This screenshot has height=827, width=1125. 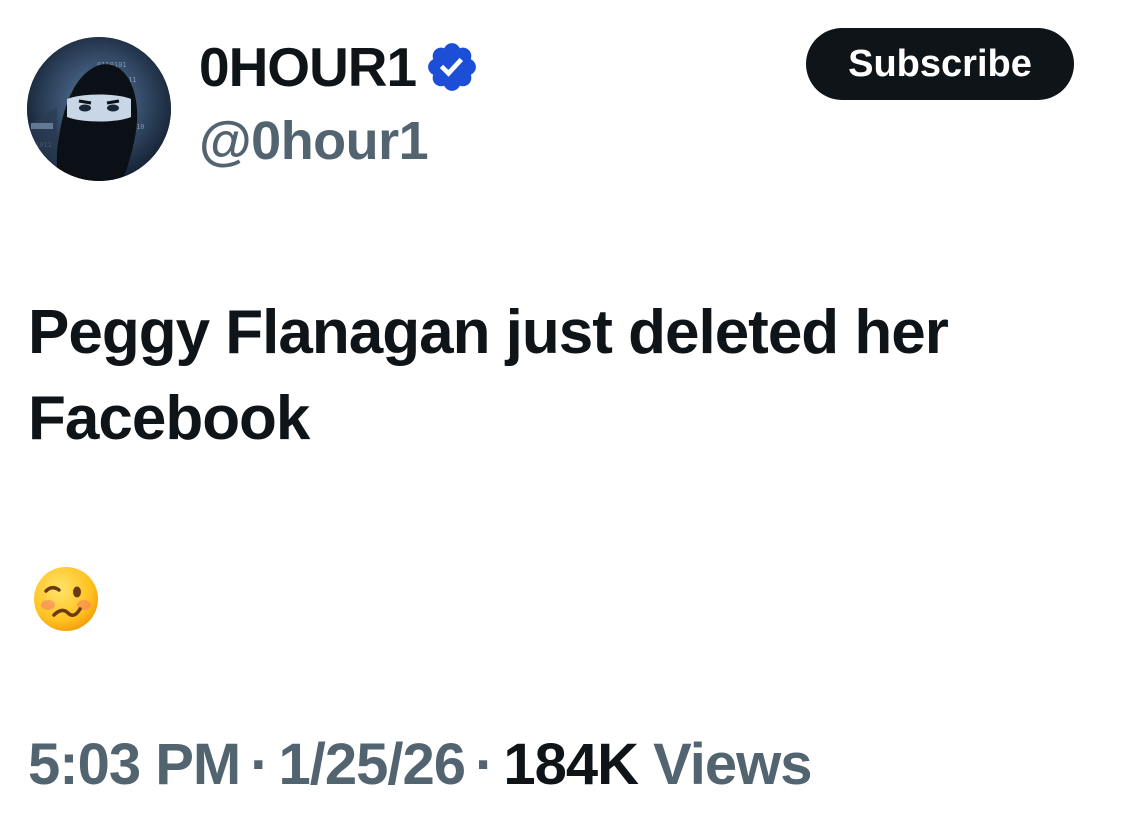 I want to click on tweet-time: 5:03 PM, so click(x=134, y=764).